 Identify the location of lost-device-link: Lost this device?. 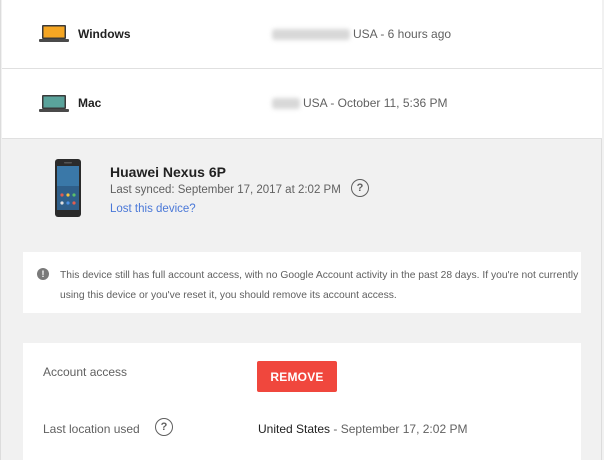
(153, 209).